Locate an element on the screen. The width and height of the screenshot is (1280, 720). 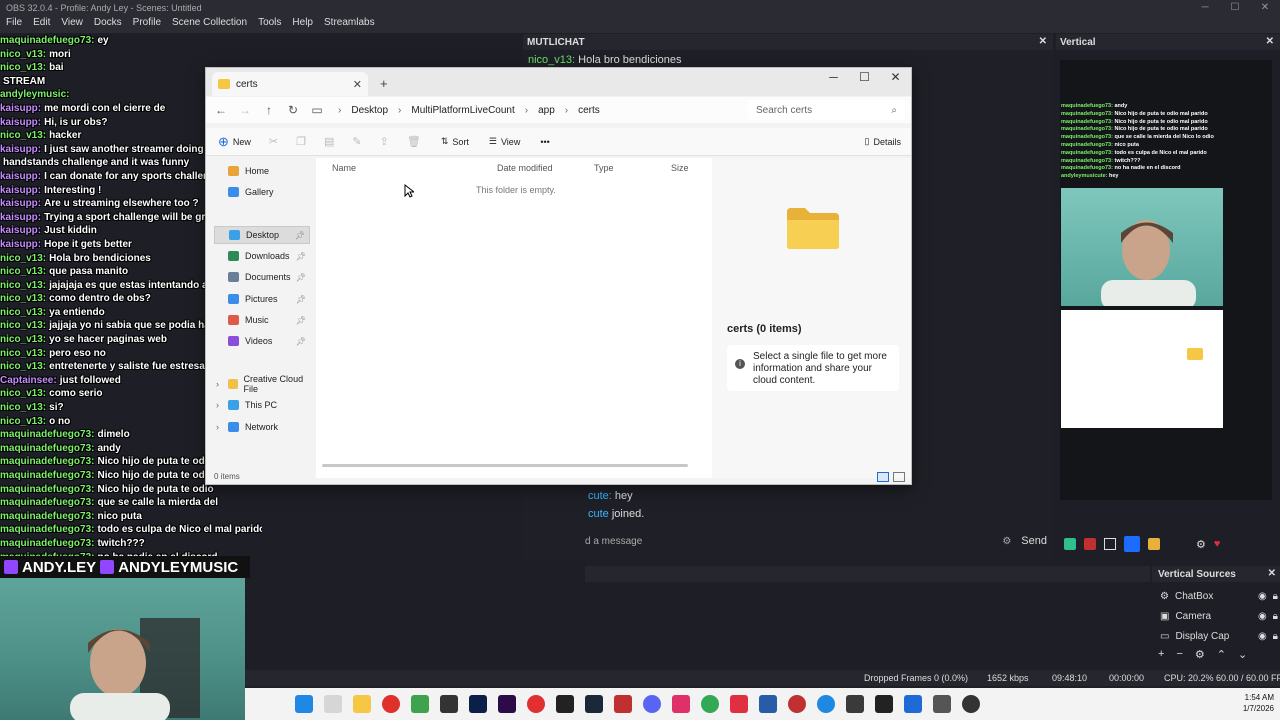
column-date-modified: Date modified is located at coordinates (525, 168).